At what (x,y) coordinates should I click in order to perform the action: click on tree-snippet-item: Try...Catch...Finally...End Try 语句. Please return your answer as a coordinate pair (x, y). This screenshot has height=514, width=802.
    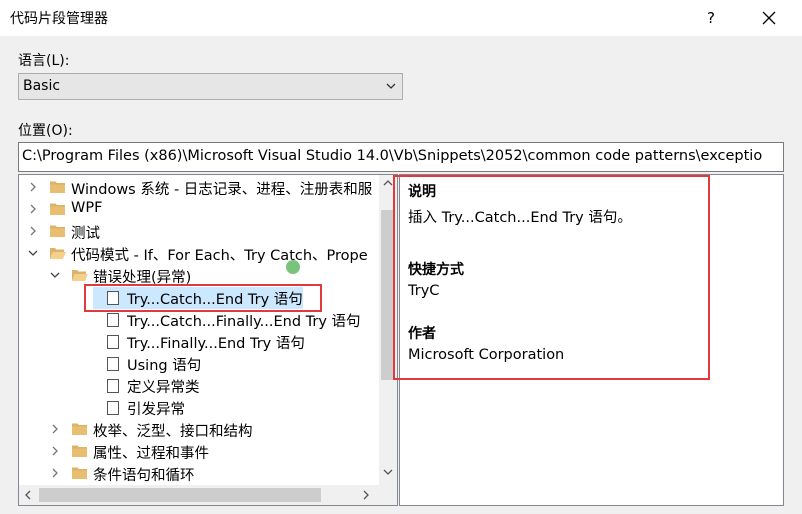
    Looking at the image, I should click on (199, 320).